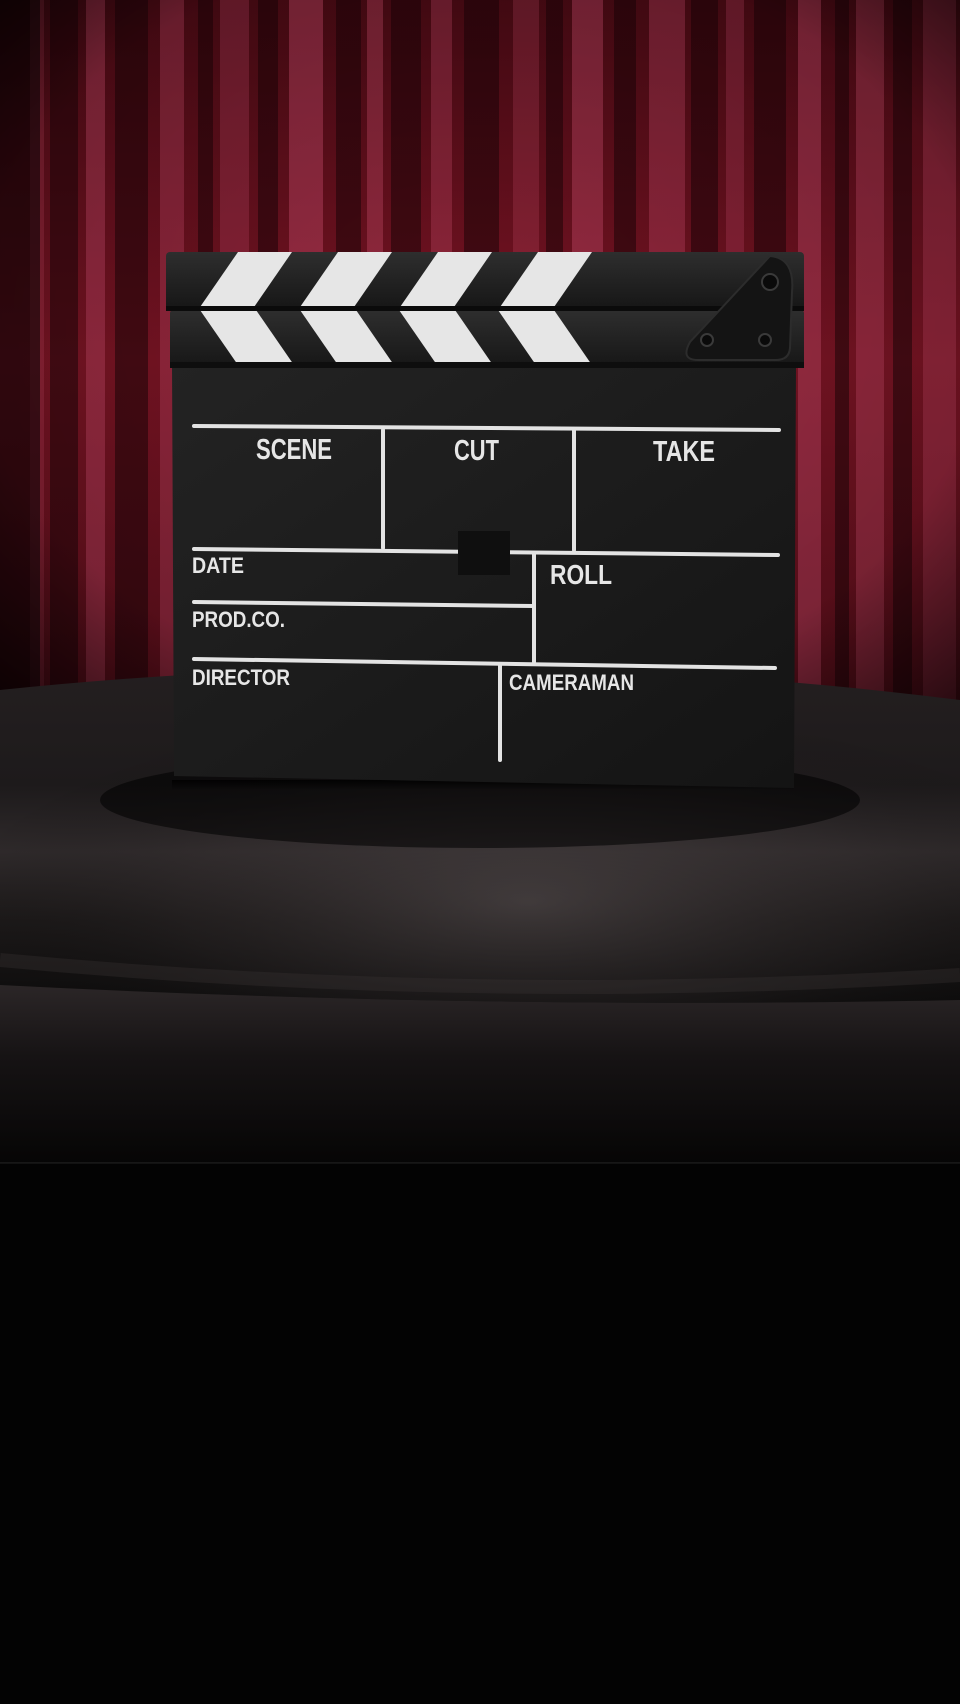 This screenshot has width=960, height=1704. Describe the element at coordinates (571, 682) in the screenshot. I see `label-cameraman: CAMERAMAN` at that location.